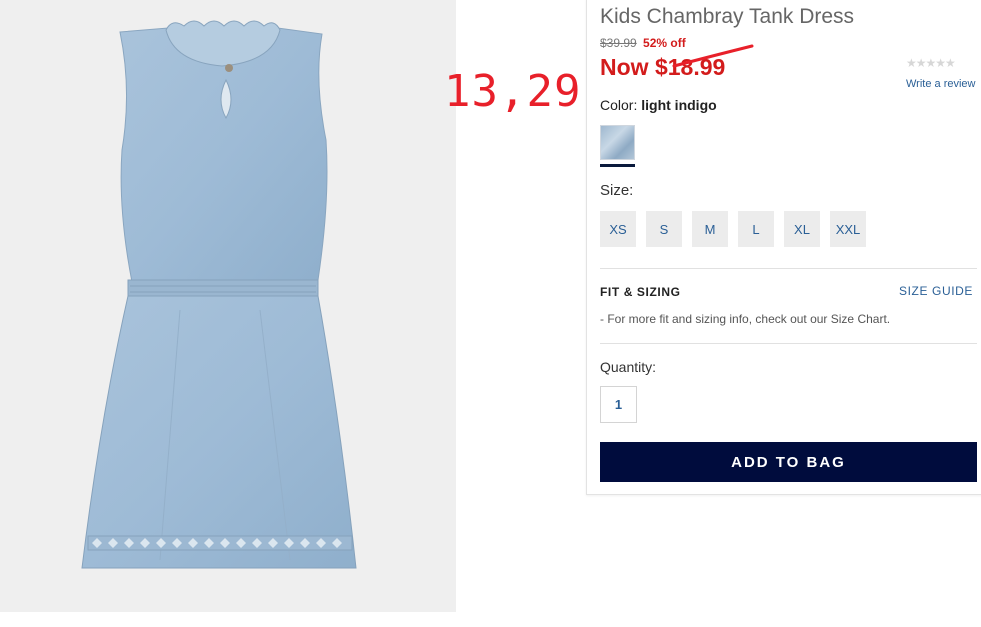  What do you see at coordinates (619, 105) in the screenshot?
I see `color-label: Color:` at bounding box center [619, 105].